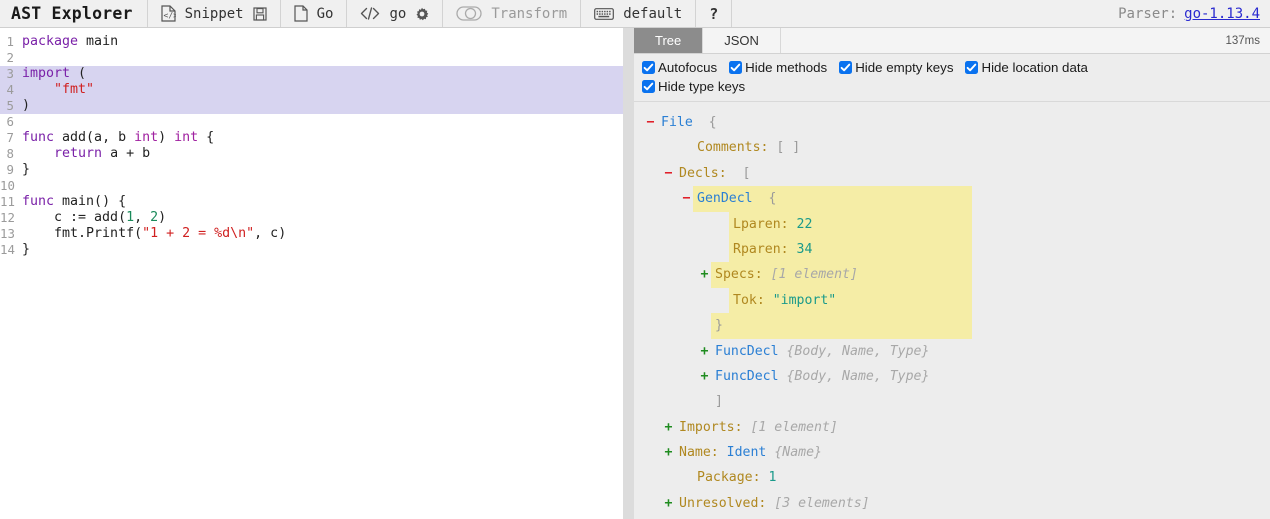  I want to click on tree-node-type: GenDecl, so click(725, 198).